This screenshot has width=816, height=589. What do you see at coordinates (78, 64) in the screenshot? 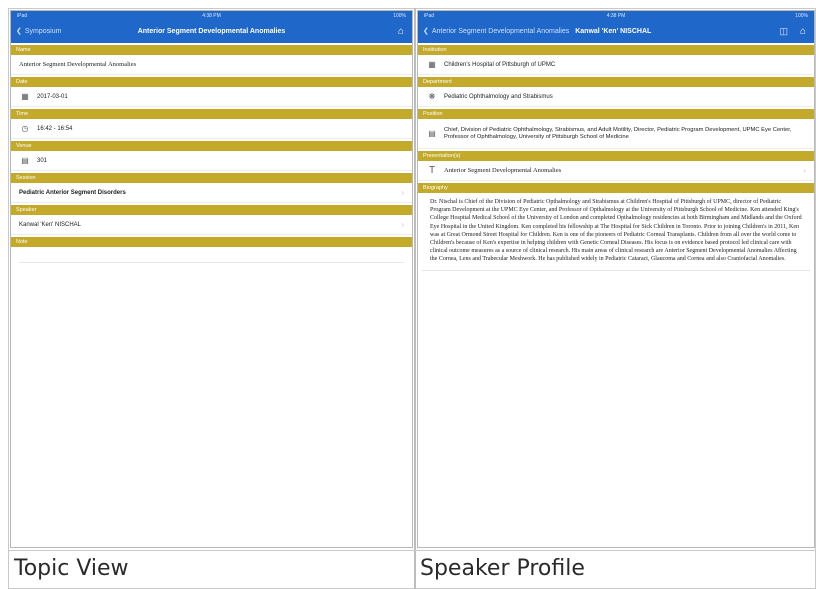
I see `topic-name-value: Anterior Segment Developmental Anomalies` at bounding box center [78, 64].